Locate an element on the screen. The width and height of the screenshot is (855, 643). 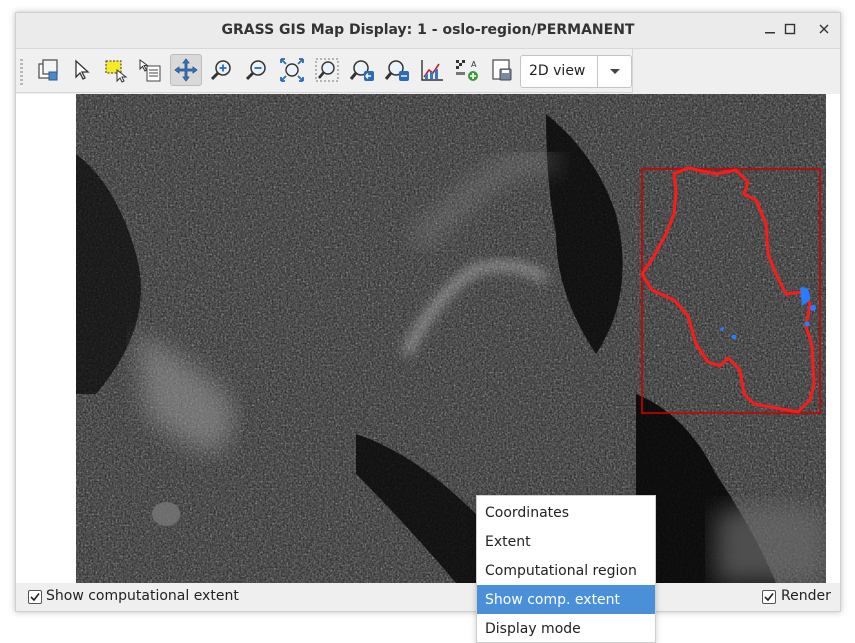
view-mode-dropdown-button is located at coordinates (614, 71).